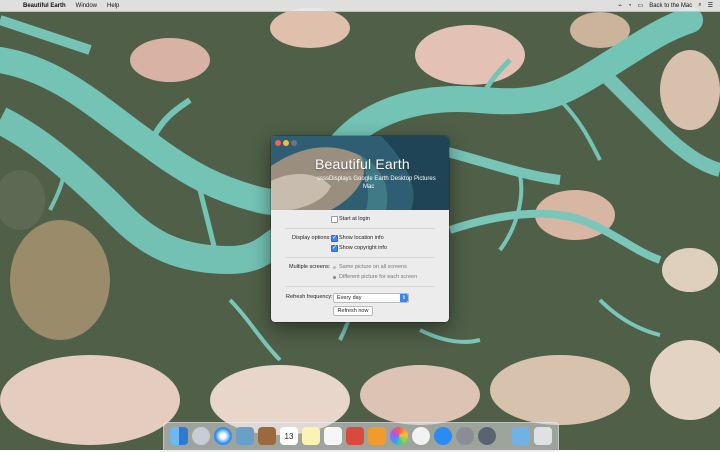 Image resolution: width=720 pixels, height=452 pixels. I want to click on header-earth-image, so click(360, 173).